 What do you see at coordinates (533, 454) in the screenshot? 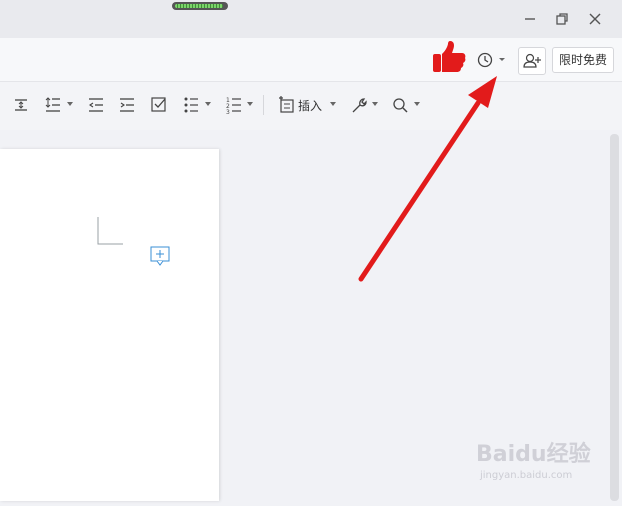
I see `watermark-logo: Baidu经验` at bounding box center [533, 454].